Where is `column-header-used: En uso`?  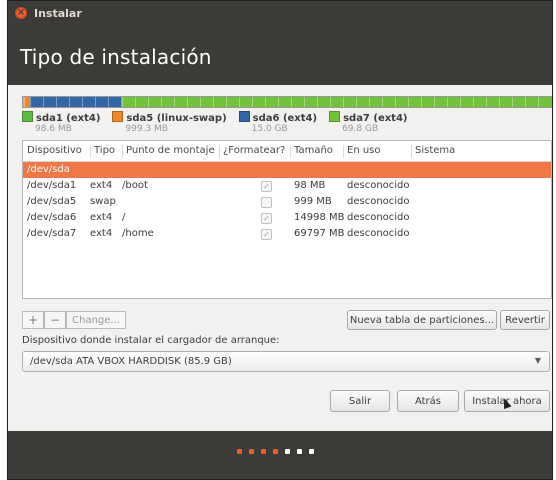 column-header-used: En uso is located at coordinates (362, 151).